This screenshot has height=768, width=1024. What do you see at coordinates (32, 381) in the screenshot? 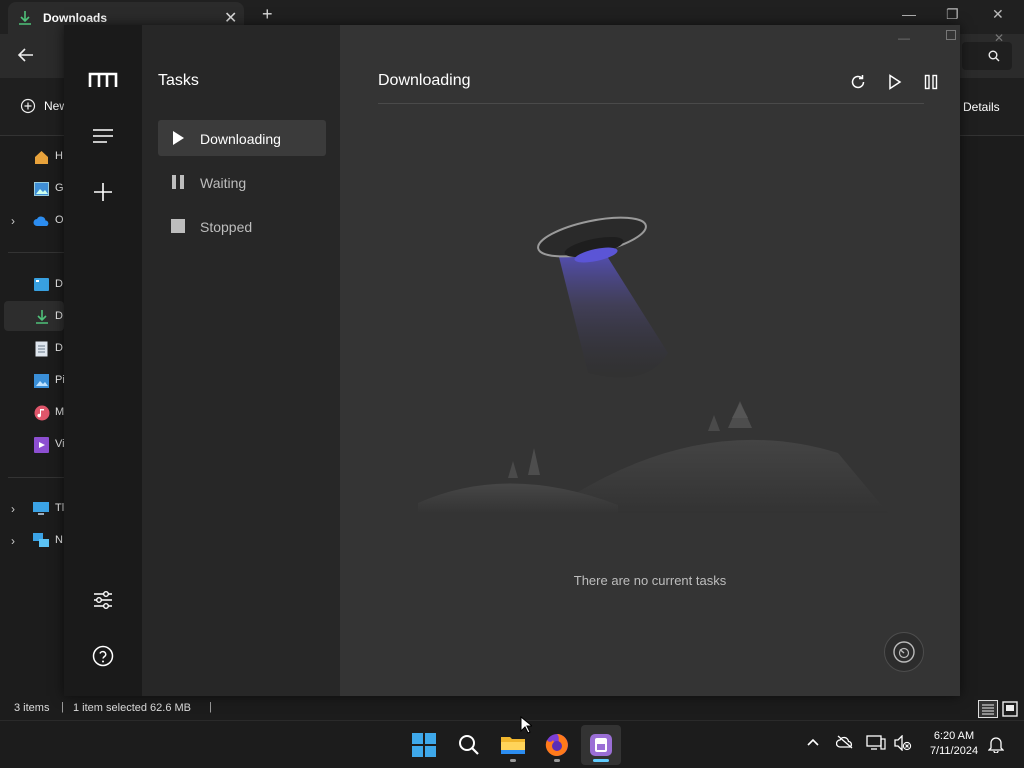
I see `sidebar-item-pictures: Pi` at bounding box center [32, 381].